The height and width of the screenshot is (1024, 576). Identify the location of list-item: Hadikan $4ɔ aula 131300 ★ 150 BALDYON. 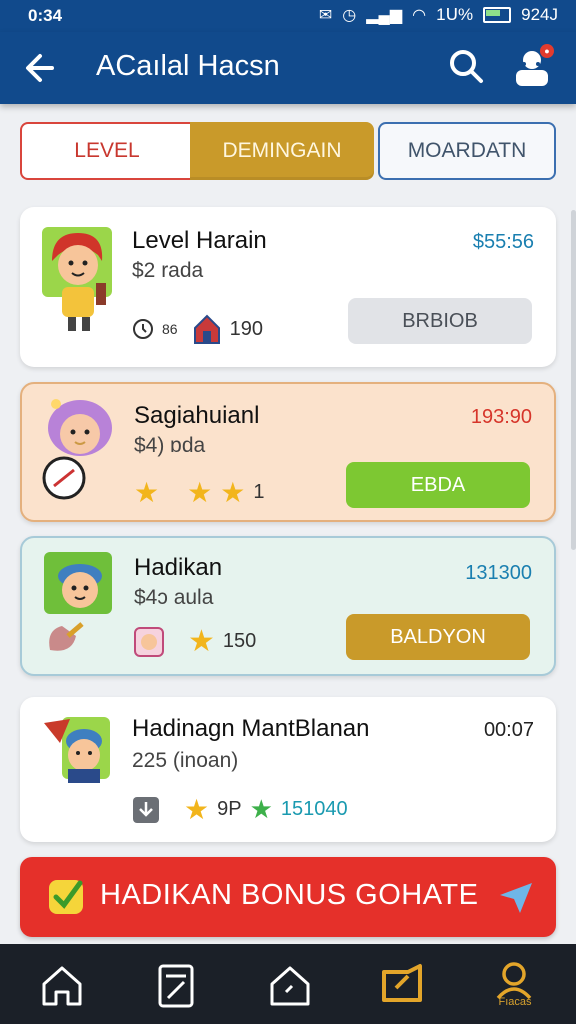
(288, 606).